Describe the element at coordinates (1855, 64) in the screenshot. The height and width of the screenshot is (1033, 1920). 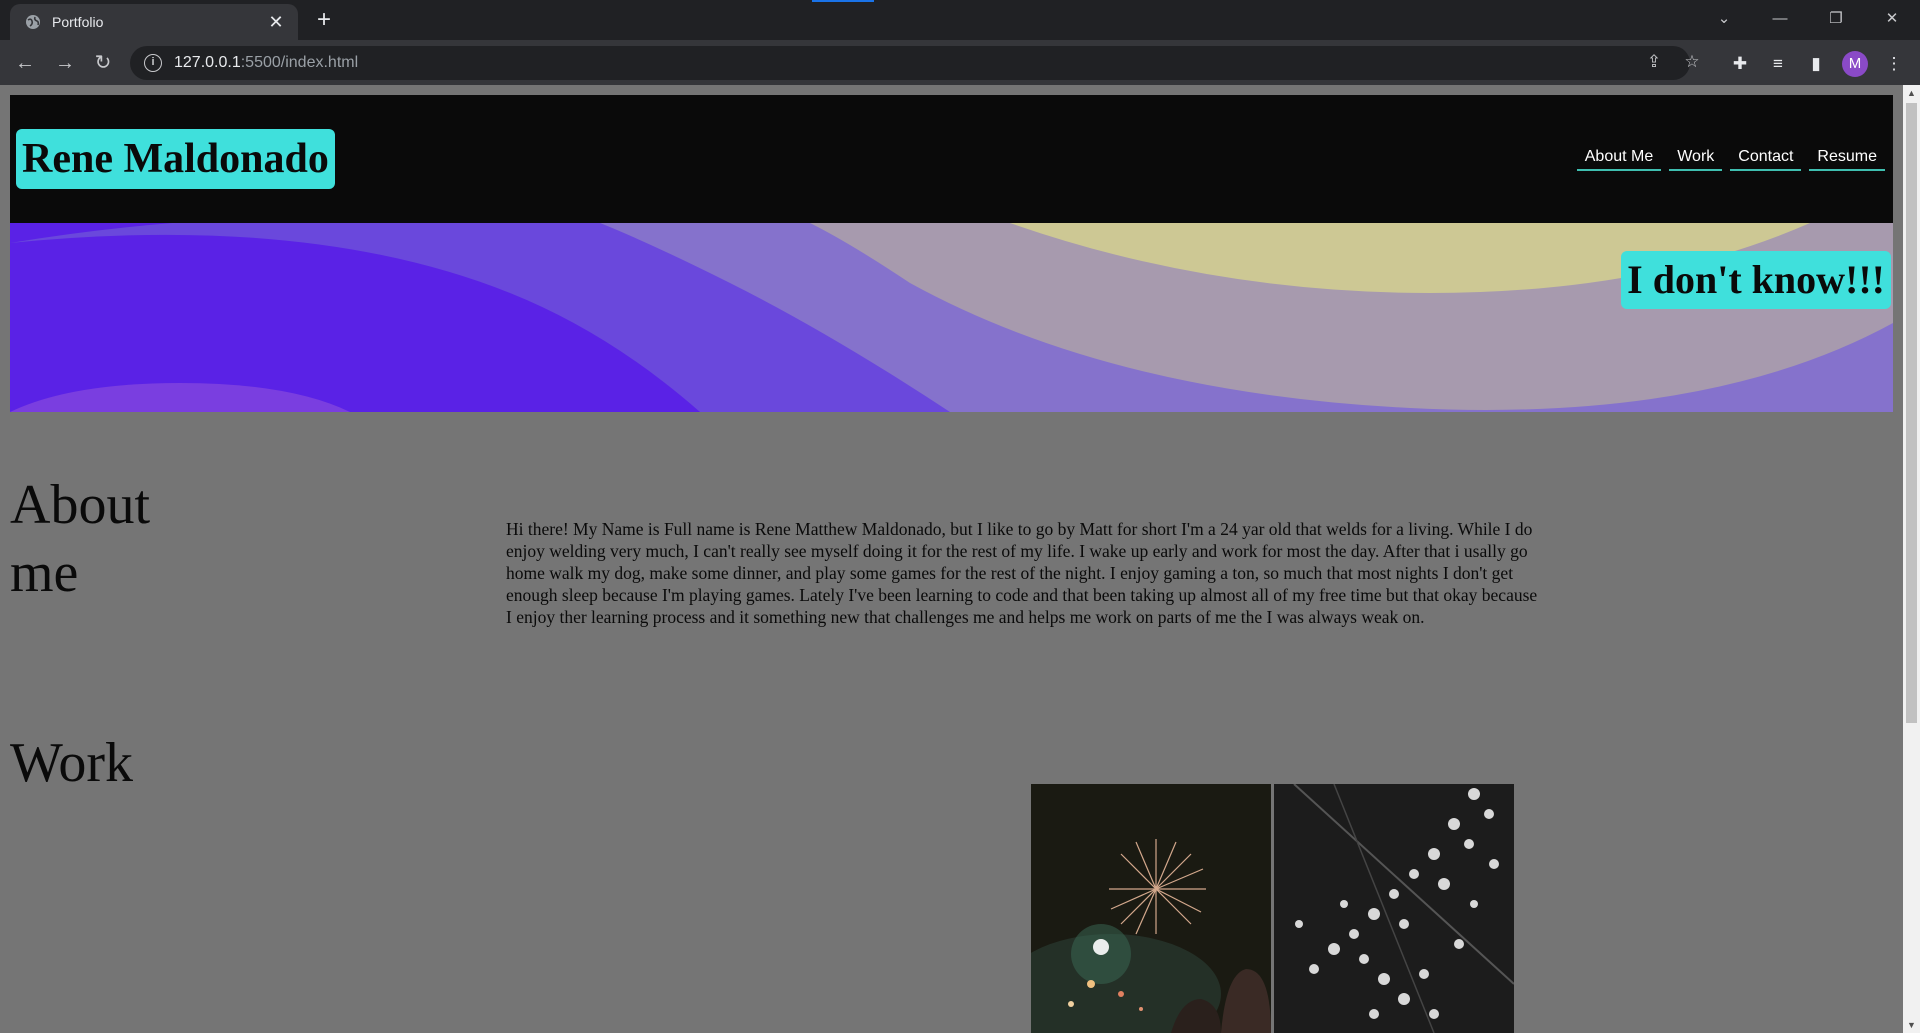
I see `profile-avatar: M` at that location.